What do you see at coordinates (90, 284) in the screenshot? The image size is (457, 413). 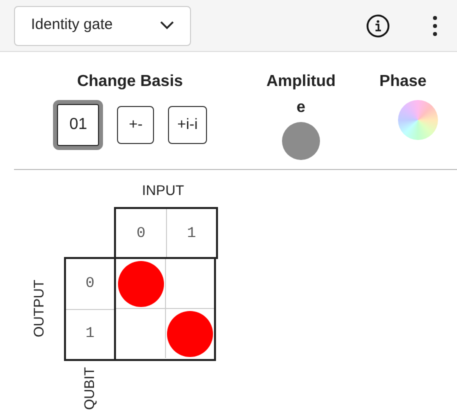 I see `output-state-cell-text: 0` at bounding box center [90, 284].